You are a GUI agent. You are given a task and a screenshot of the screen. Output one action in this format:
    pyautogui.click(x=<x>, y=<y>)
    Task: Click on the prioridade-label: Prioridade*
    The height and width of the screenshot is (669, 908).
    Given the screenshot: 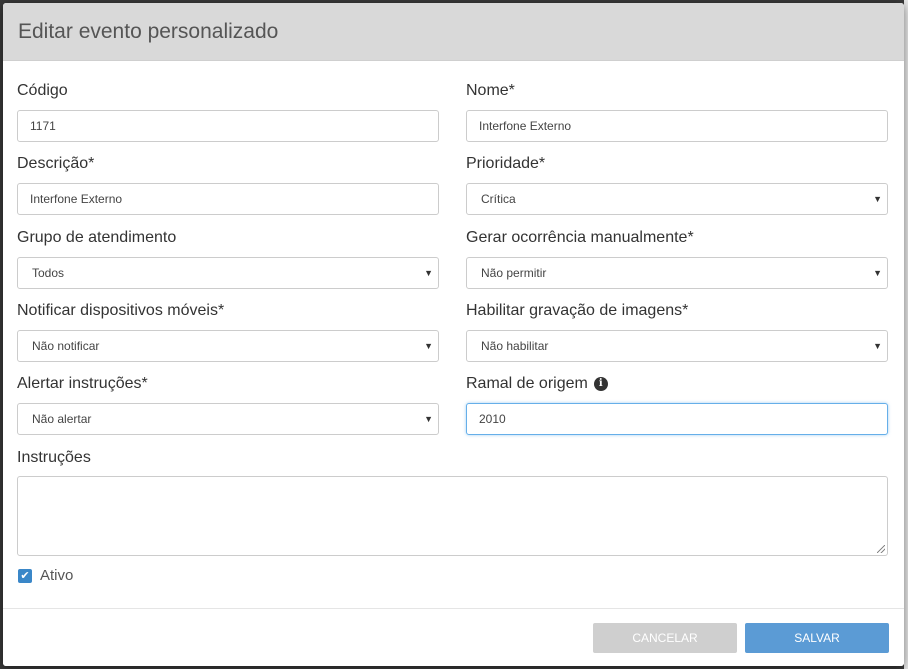 What is the action you would take?
    pyautogui.click(x=506, y=163)
    